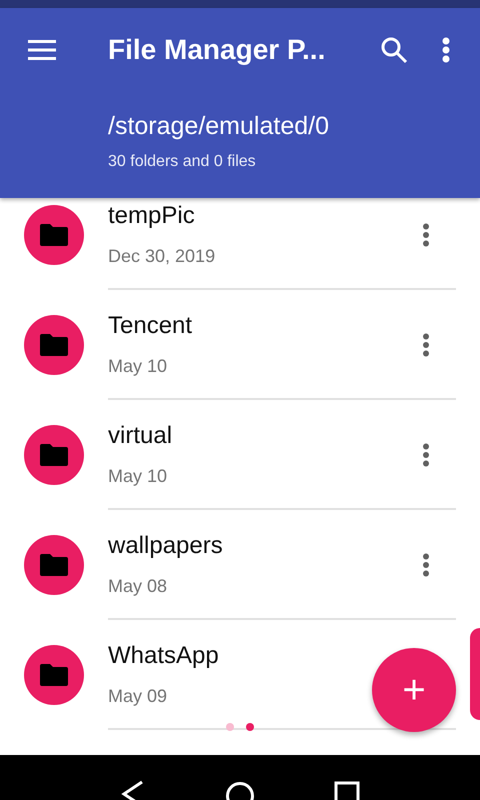 This screenshot has height=800, width=480. I want to click on folder-summary: 30 folders and 0 files, so click(182, 162).